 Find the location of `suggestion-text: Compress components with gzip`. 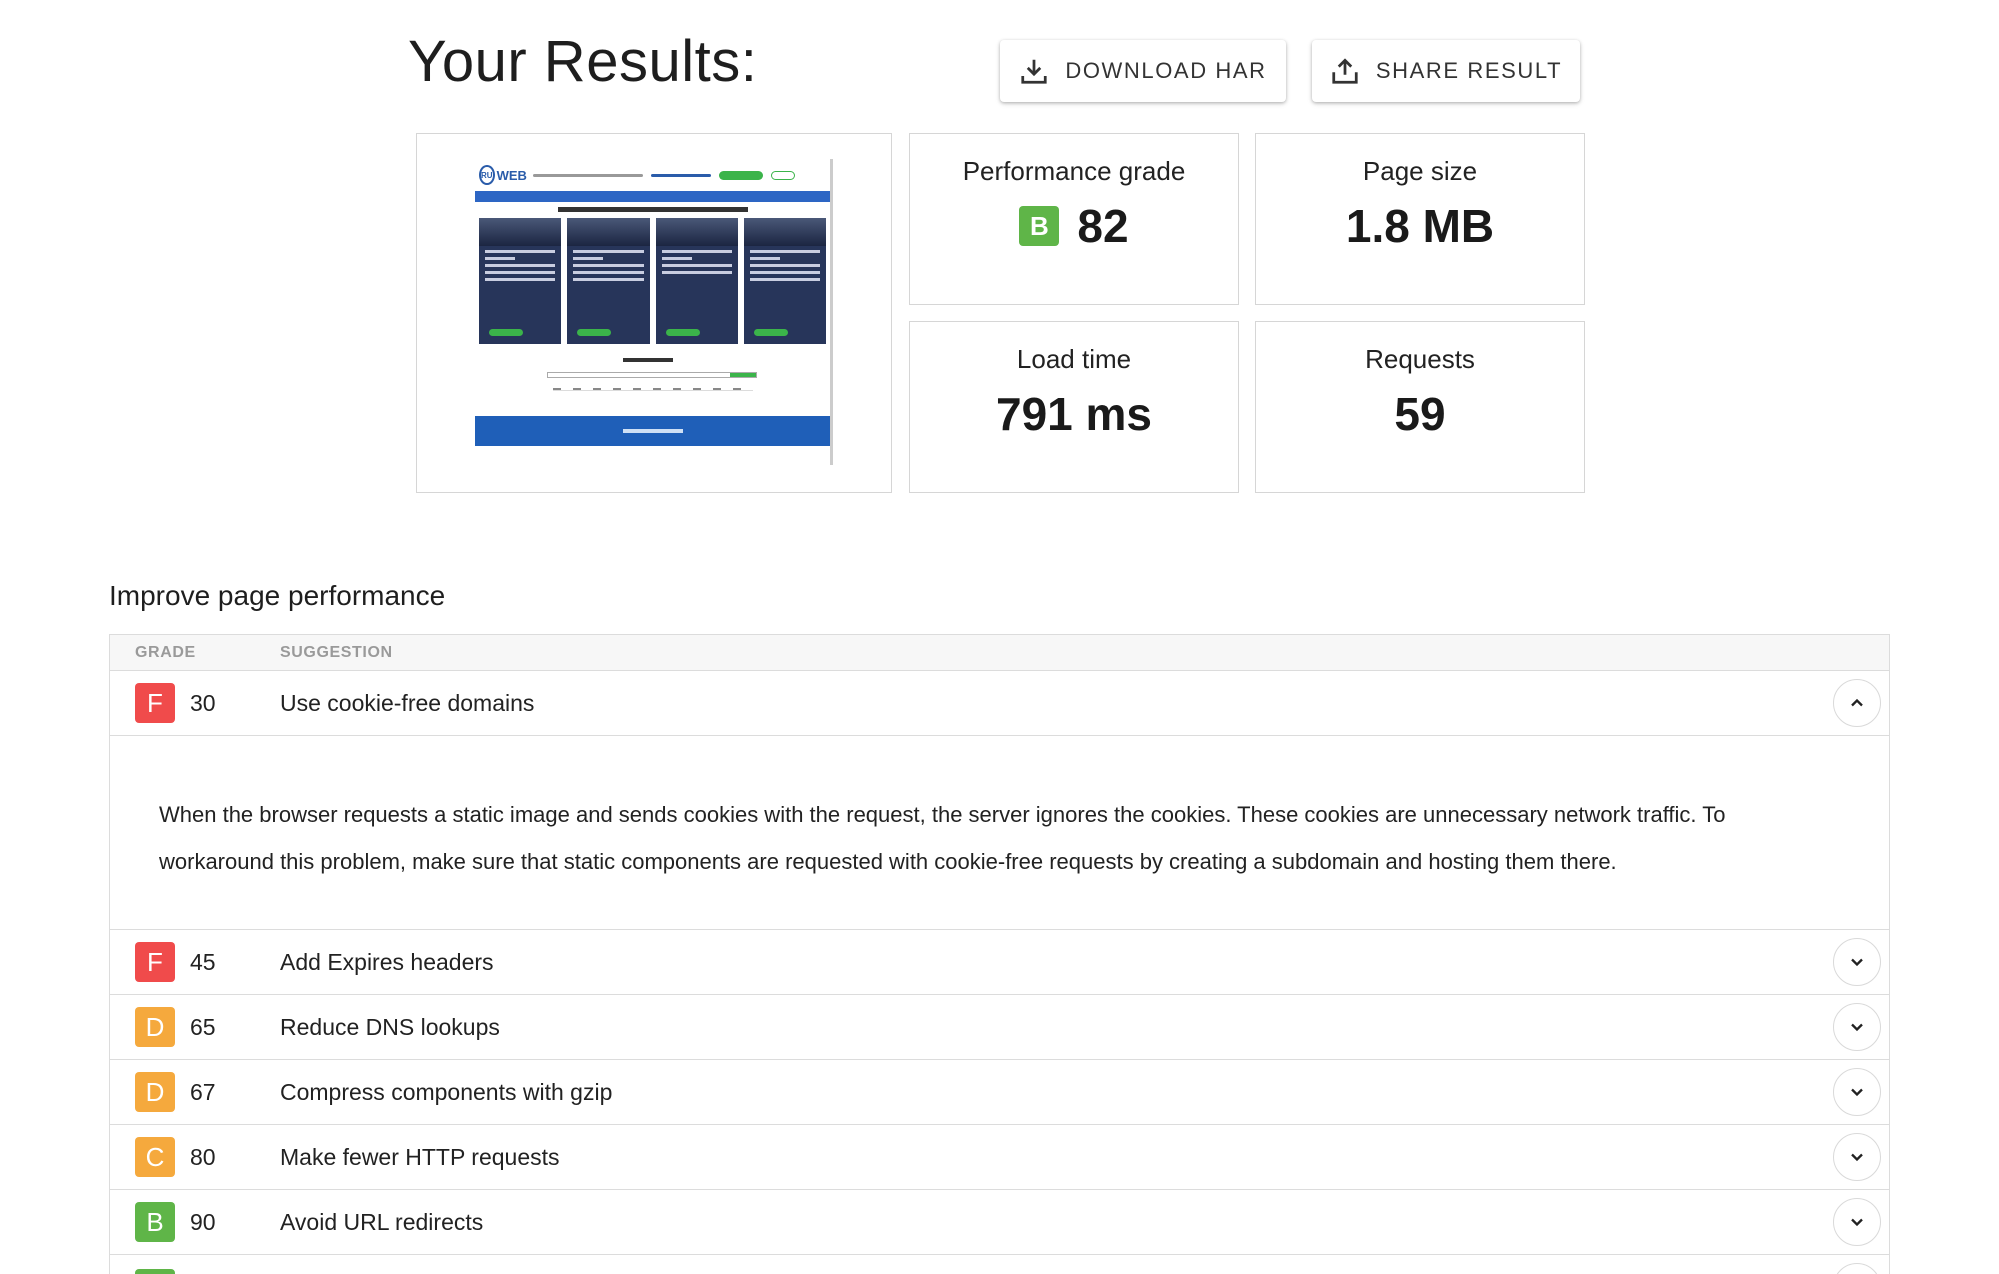

suggestion-text: Compress components with gzip is located at coordinates (446, 1091).